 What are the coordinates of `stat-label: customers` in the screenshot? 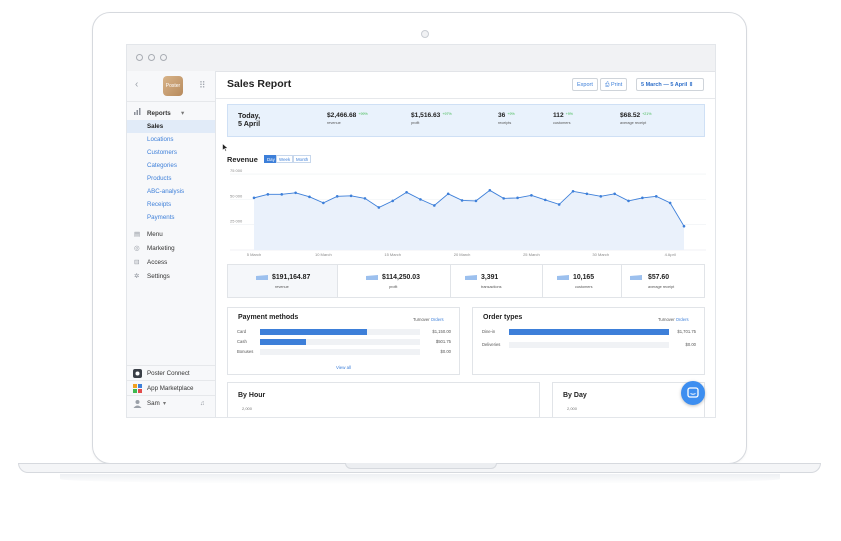 It's located at (584, 287).